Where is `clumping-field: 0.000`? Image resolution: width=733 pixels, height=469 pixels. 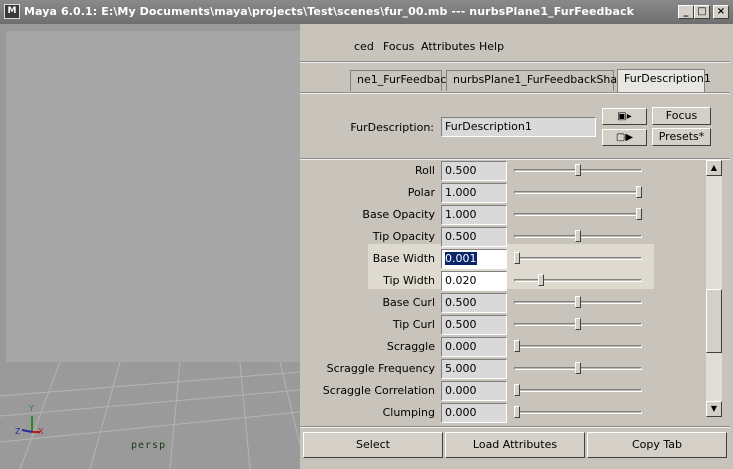
clumping-field: 0.000 is located at coordinates (474, 413).